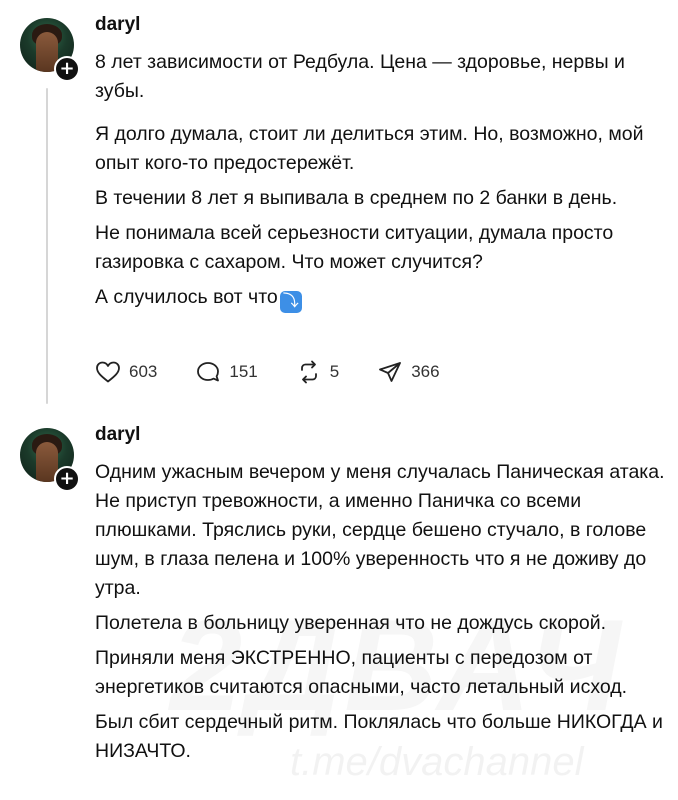 The image size is (678, 800). What do you see at coordinates (243, 371) in the screenshot?
I see `comment-count: 151` at bounding box center [243, 371].